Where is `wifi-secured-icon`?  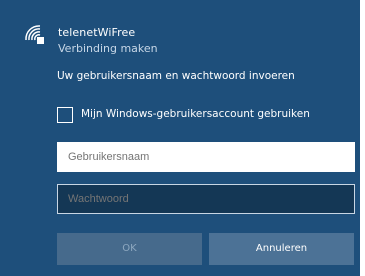 wifi-secured-icon is located at coordinates (34, 34).